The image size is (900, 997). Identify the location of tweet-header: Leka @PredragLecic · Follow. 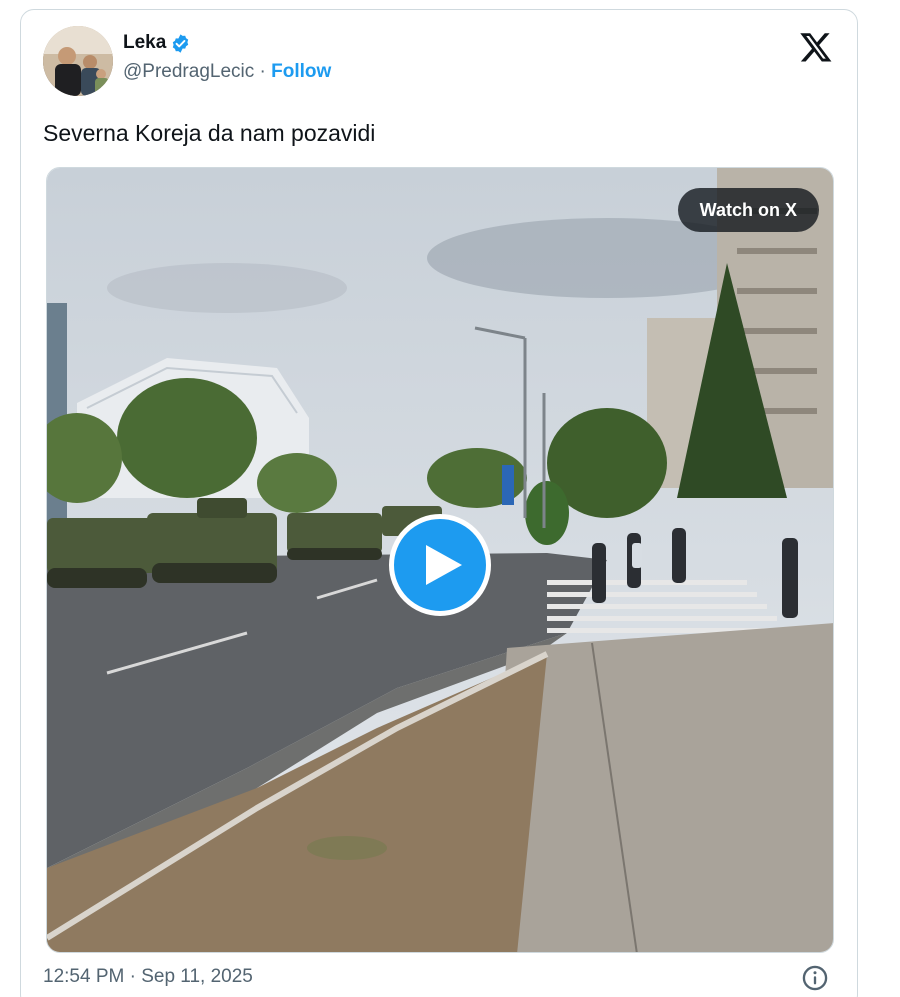
(440, 60).